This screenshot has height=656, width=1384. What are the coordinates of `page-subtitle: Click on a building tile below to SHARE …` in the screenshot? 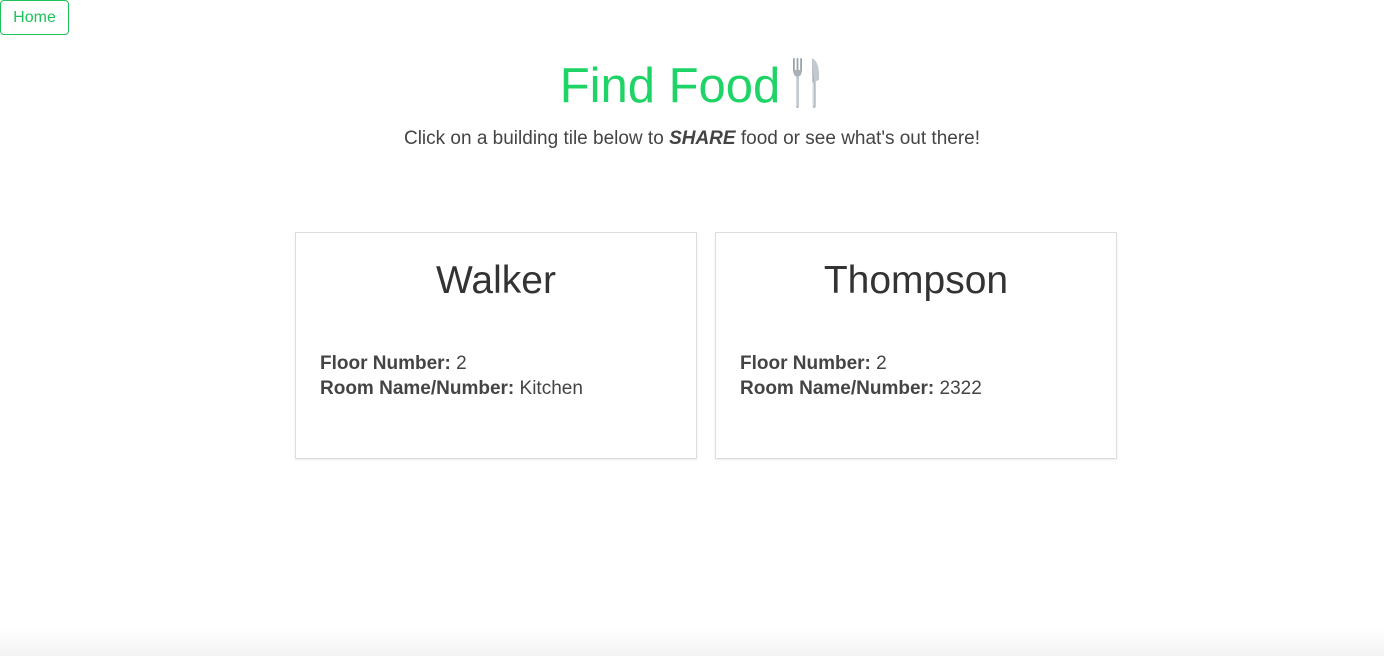 It's located at (692, 139).